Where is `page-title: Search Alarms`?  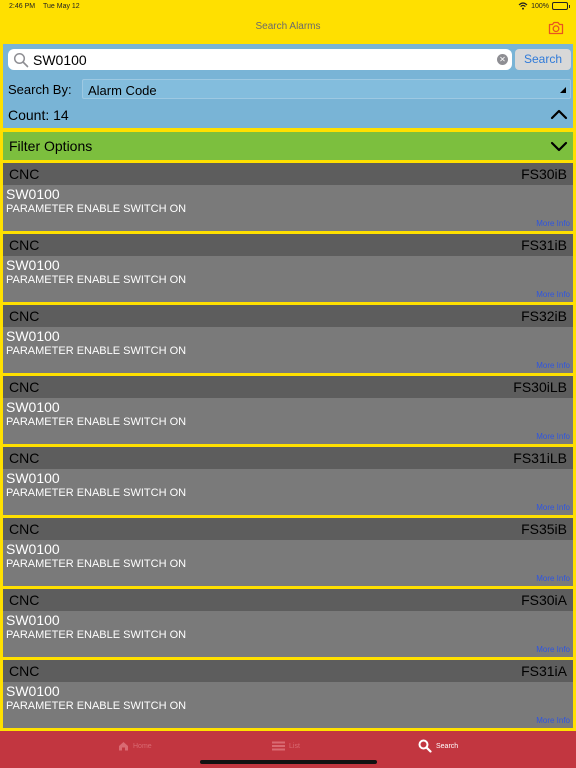 page-title: Search Alarms is located at coordinates (288, 26).